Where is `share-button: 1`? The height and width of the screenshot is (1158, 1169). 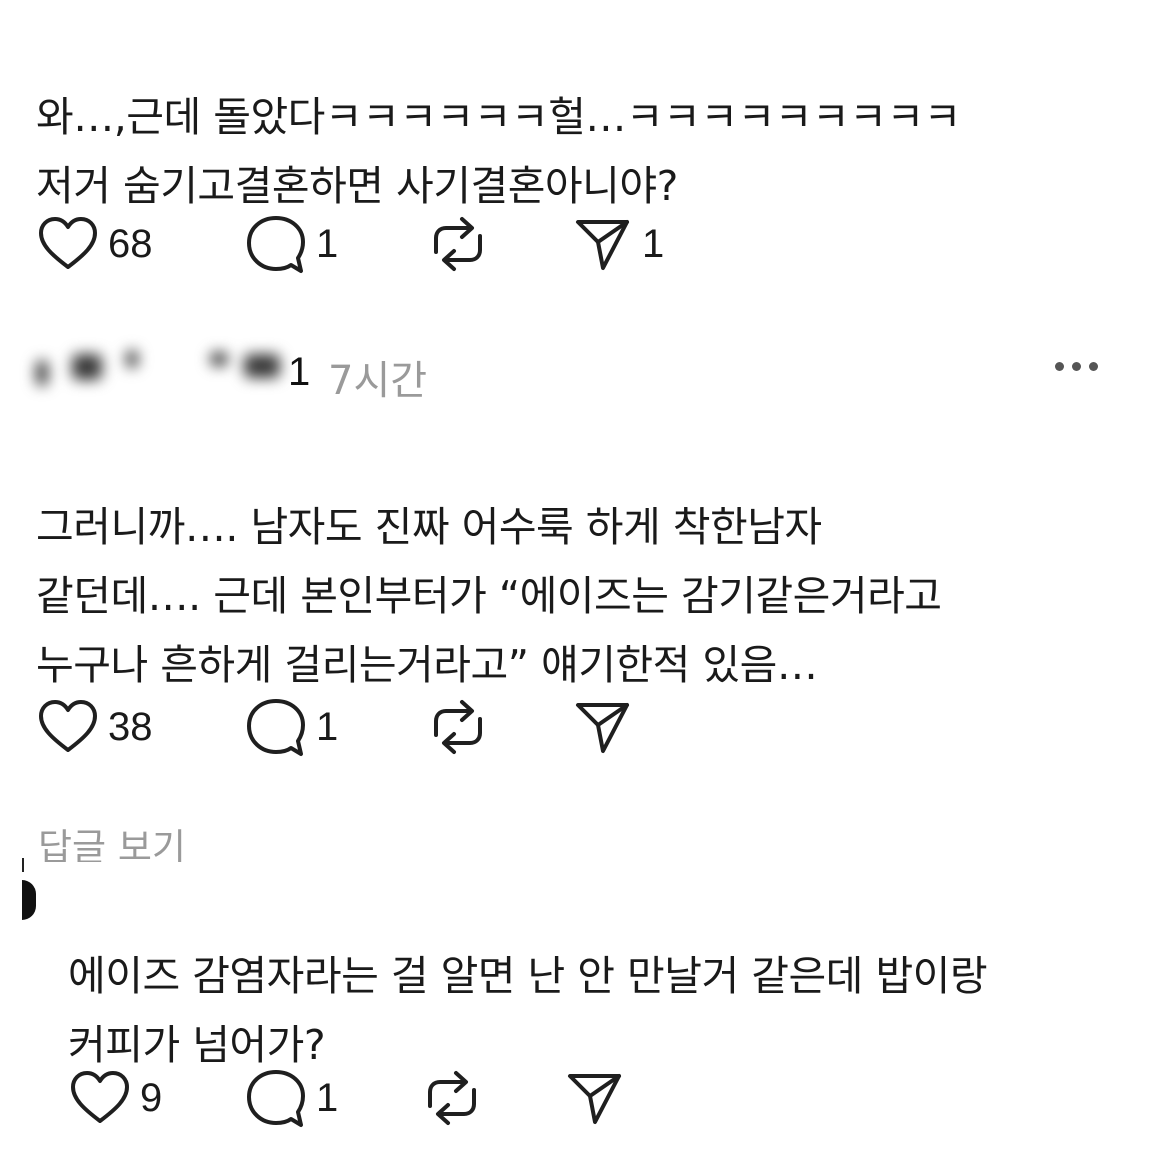 share-button: 1 is located at coordinates (618, 244).